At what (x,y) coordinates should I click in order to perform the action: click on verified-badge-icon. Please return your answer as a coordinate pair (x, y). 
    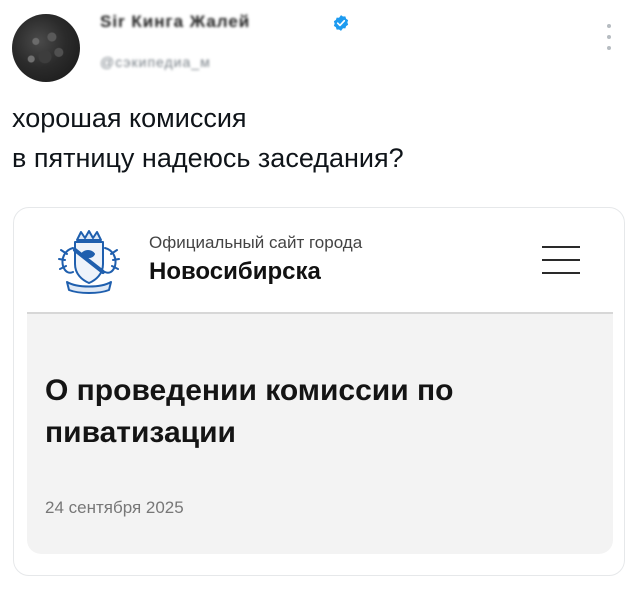
    Looking at the image, I should click on (341, 23).